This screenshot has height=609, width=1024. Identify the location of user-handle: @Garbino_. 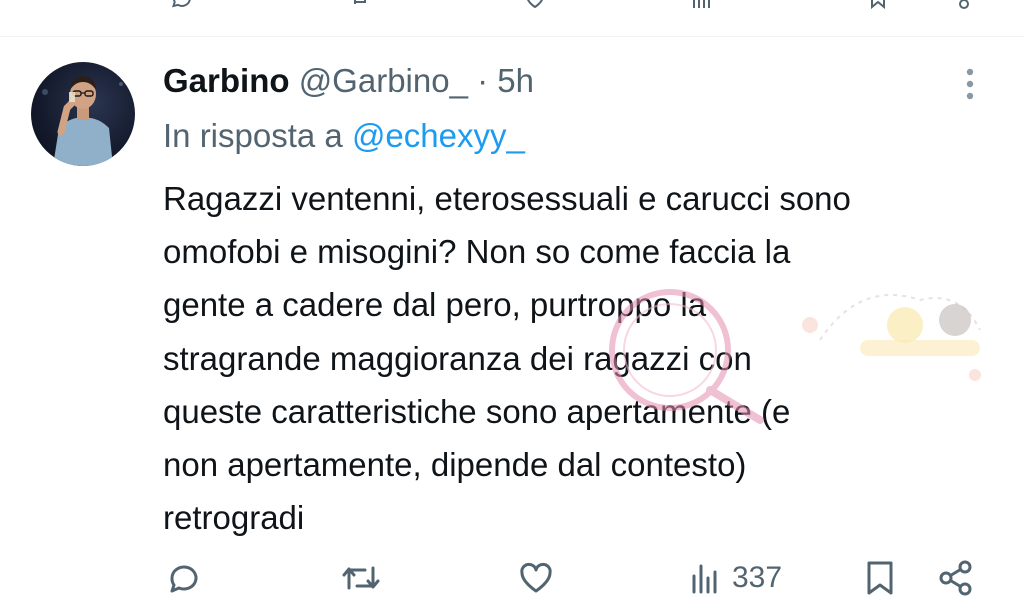
(383, 80).